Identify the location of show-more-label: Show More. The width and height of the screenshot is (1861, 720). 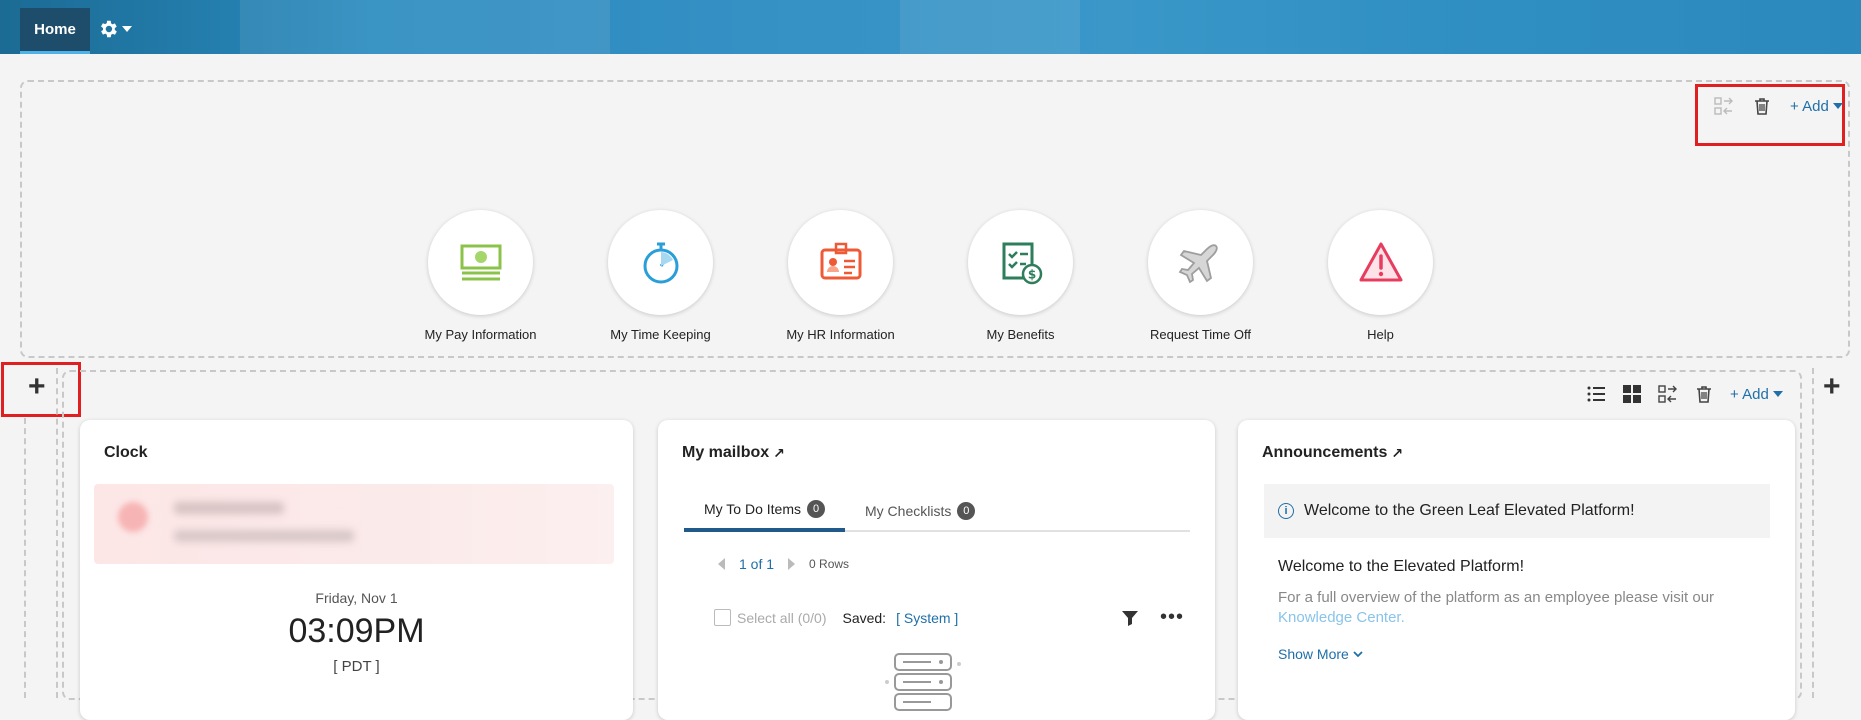
(1313, 654).